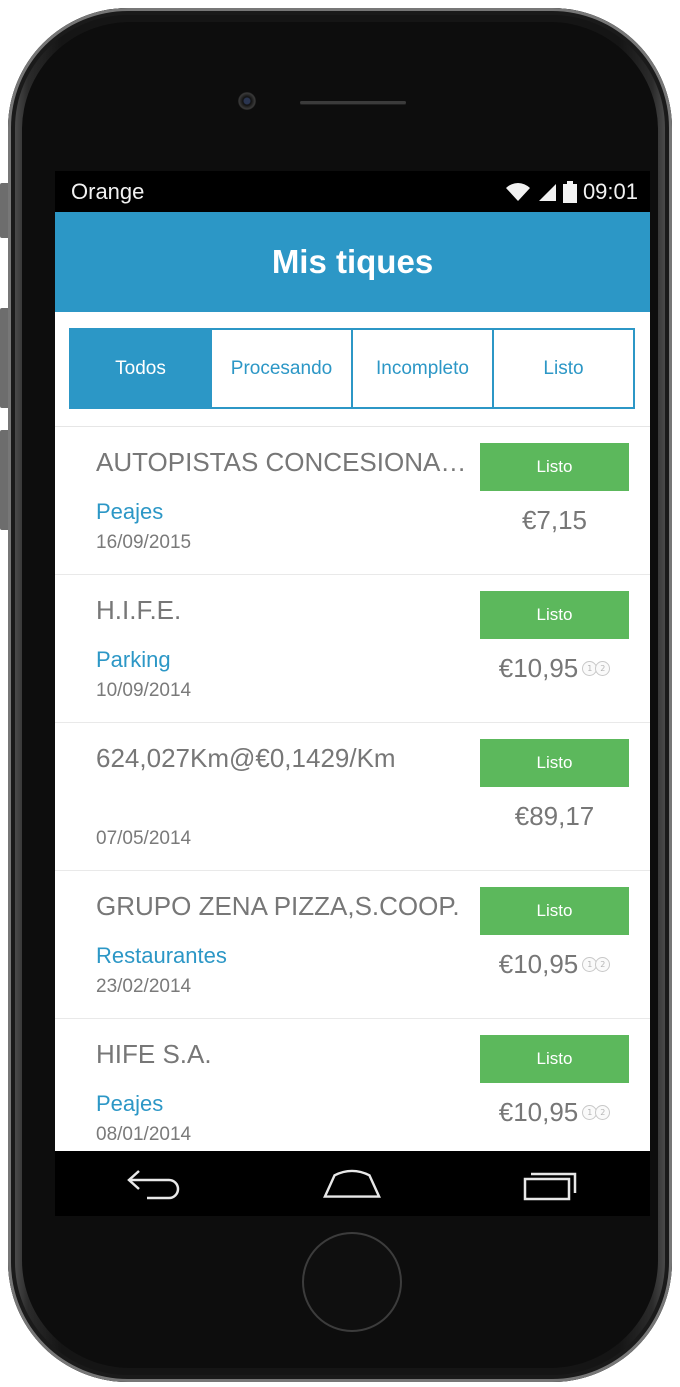  I want to click on physical-home-button, so click(352, 1282).